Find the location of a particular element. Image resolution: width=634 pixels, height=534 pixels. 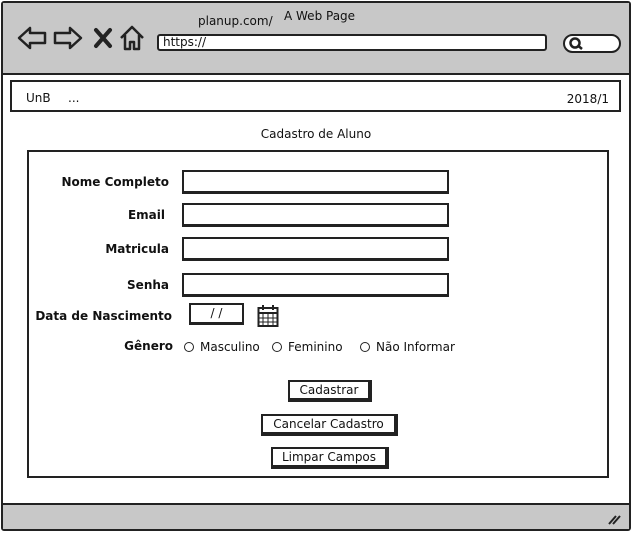

clear-button: Limpar Campos is located at coordinates (330, 458).